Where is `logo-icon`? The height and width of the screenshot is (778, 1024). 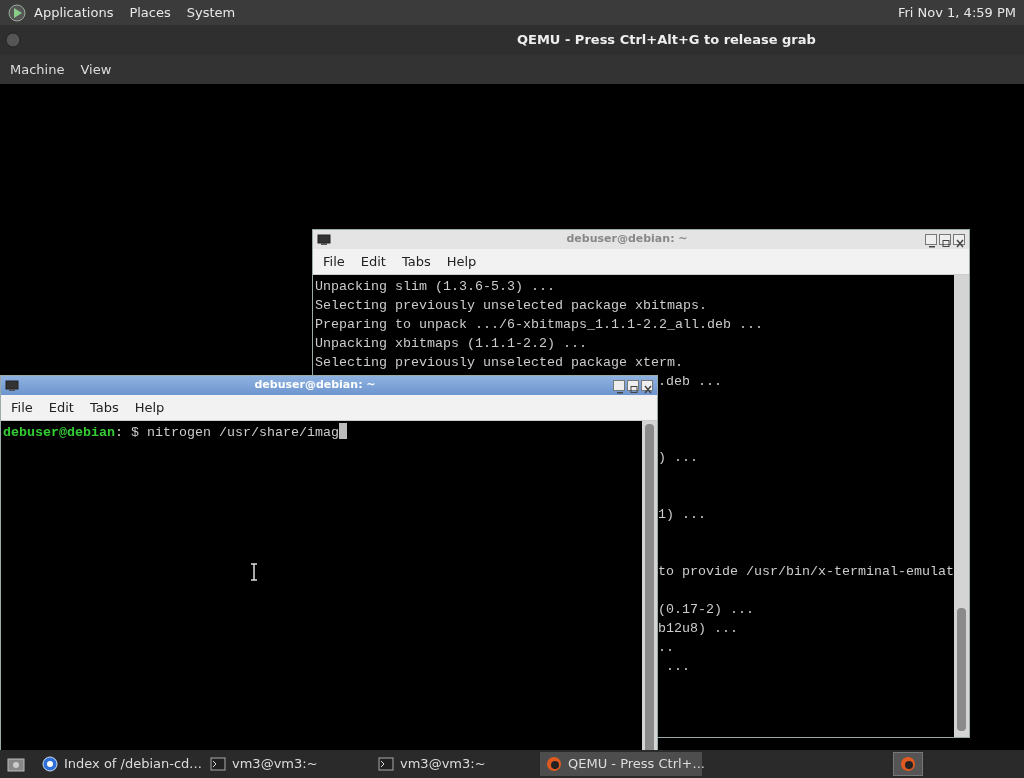
logo-icon is located at coordinates (17, 12).